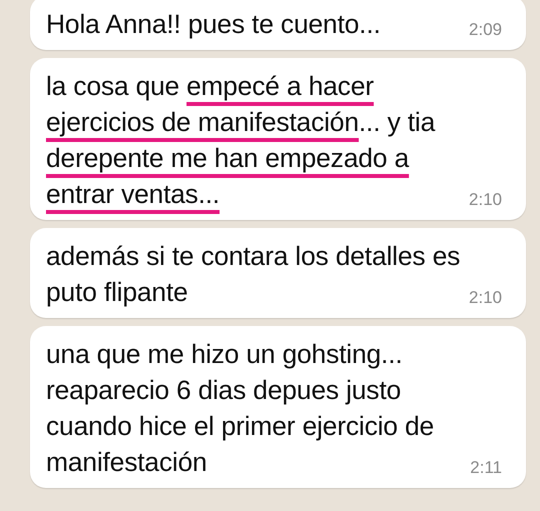 The image size is (540, 511). I want to click on message-text: además si te contara los detalles es puto flipante 2:10, so click(274, 275).